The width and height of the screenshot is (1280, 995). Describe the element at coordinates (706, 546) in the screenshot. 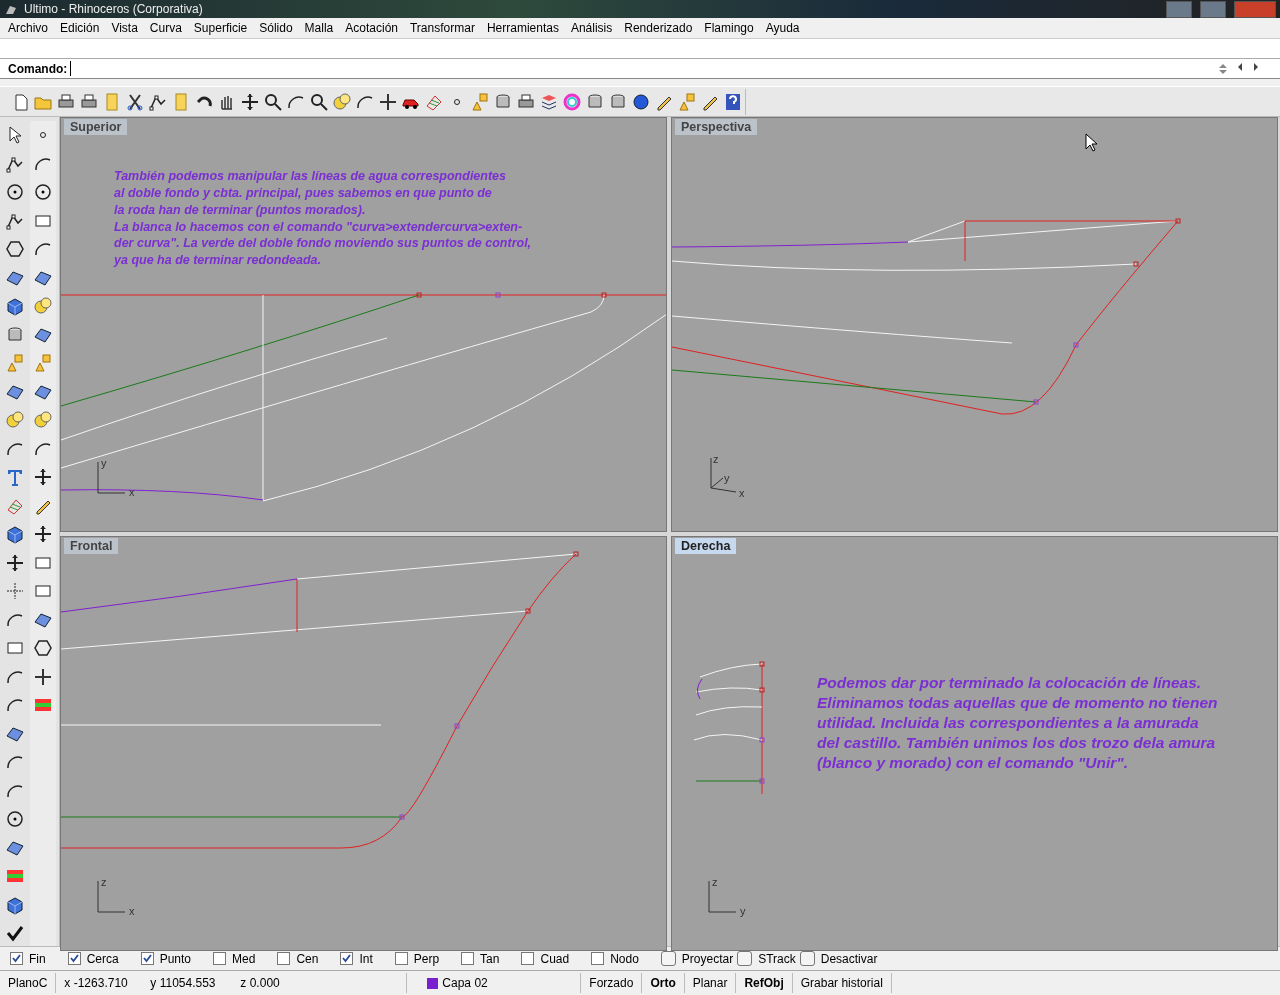

I see `viewport-title: Derecha` at that location.